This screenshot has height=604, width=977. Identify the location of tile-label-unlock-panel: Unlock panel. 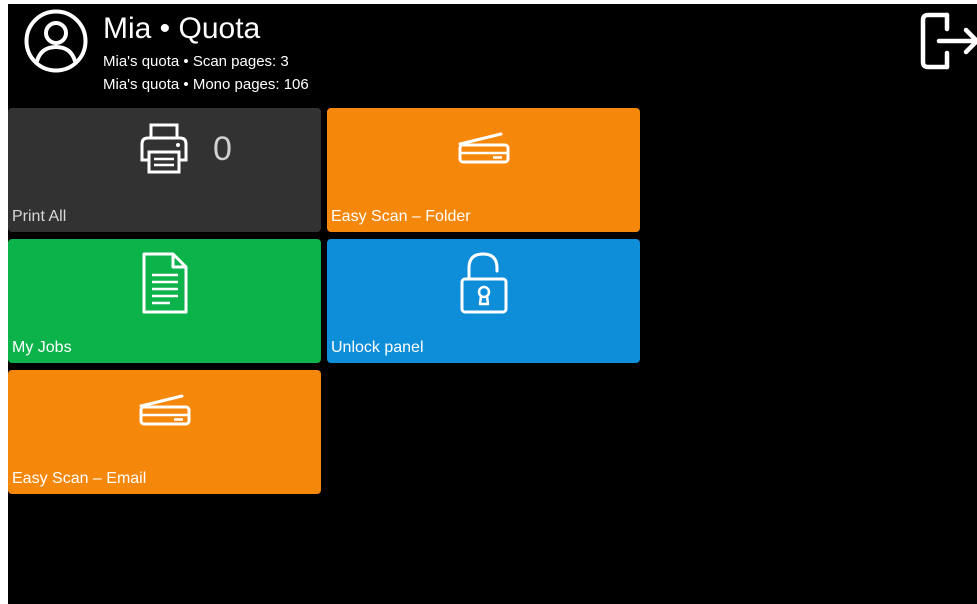
(377, 347).